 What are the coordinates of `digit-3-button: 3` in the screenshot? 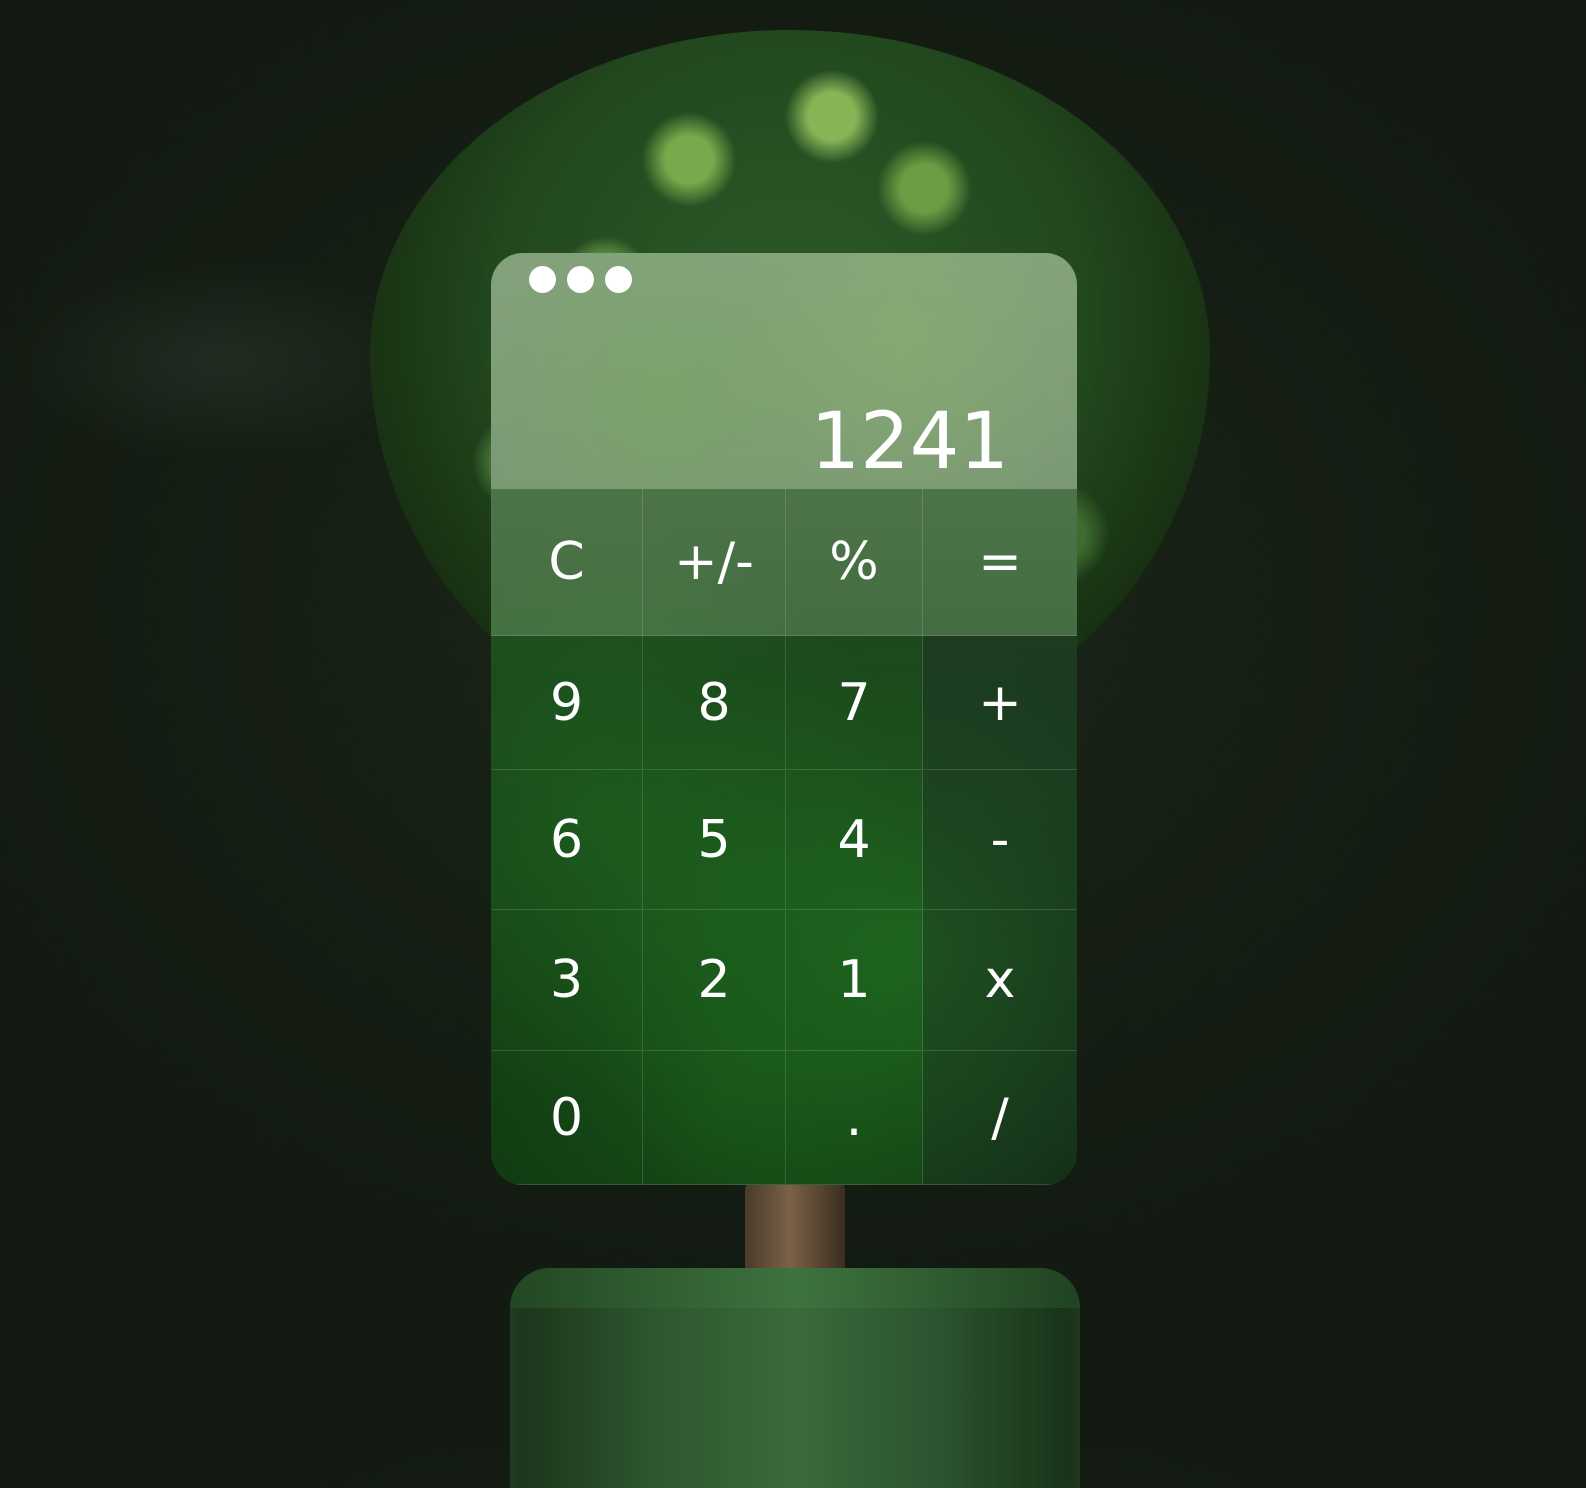 It's located at (567, 980).